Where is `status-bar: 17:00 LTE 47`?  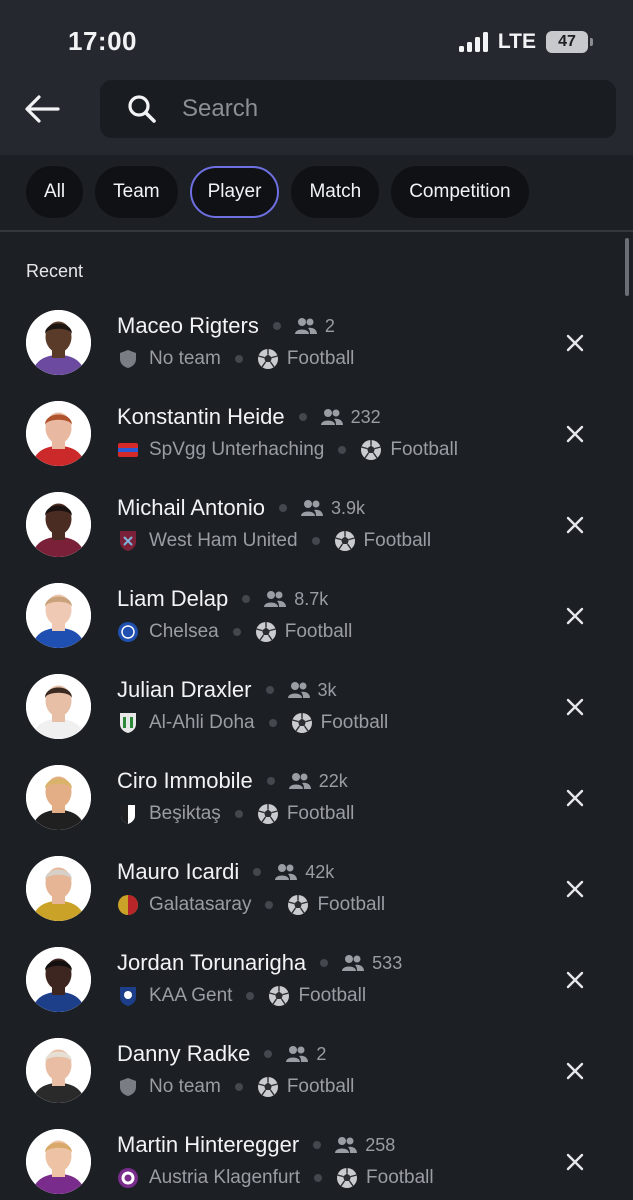 status-bar: 17:00 LTE 47 is located at coordinates (316, 42).